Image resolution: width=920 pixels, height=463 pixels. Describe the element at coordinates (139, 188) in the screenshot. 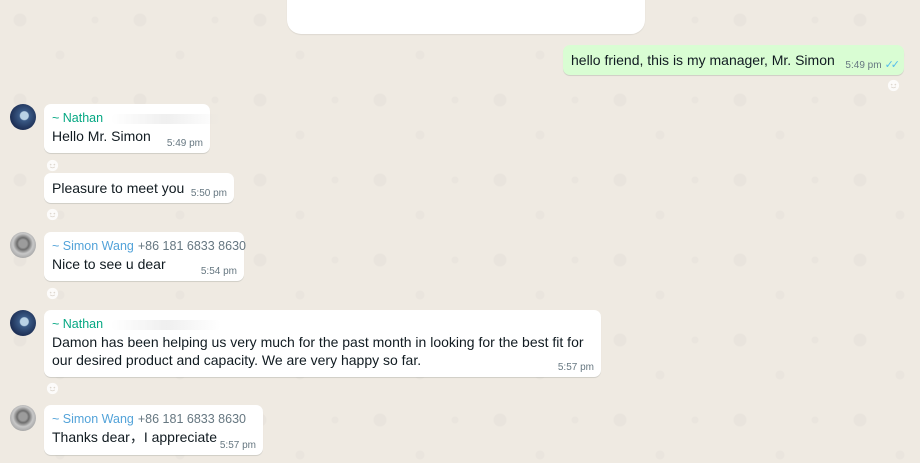

I see `message-incoming: Pleasure to meet you 5:50 pm` at that location.